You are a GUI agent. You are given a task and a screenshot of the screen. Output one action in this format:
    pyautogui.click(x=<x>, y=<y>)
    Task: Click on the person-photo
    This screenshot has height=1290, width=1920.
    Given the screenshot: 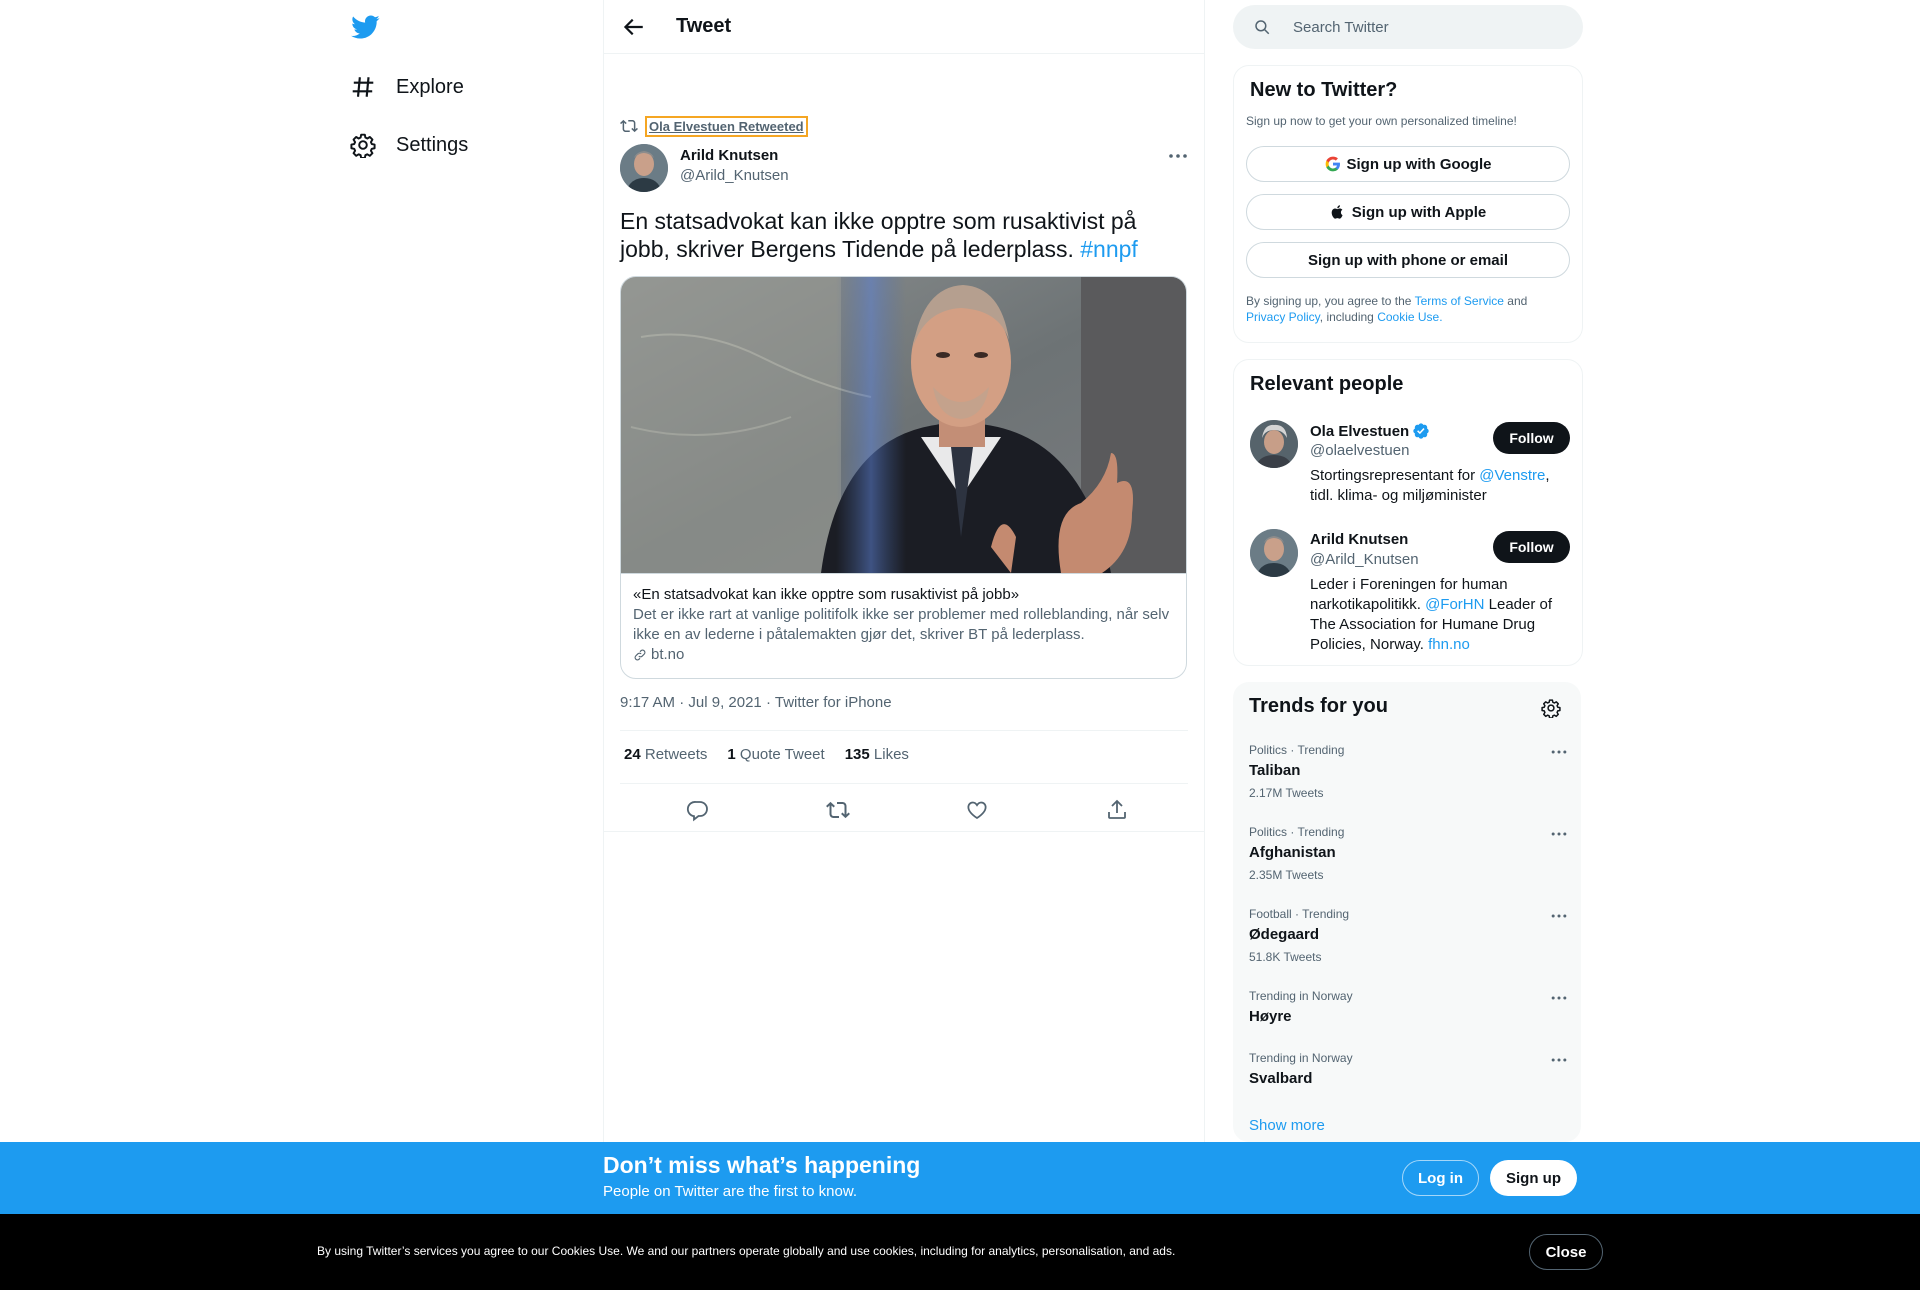 What is the action you would take?
    pyautogui.click(x=1274, y=553)
    